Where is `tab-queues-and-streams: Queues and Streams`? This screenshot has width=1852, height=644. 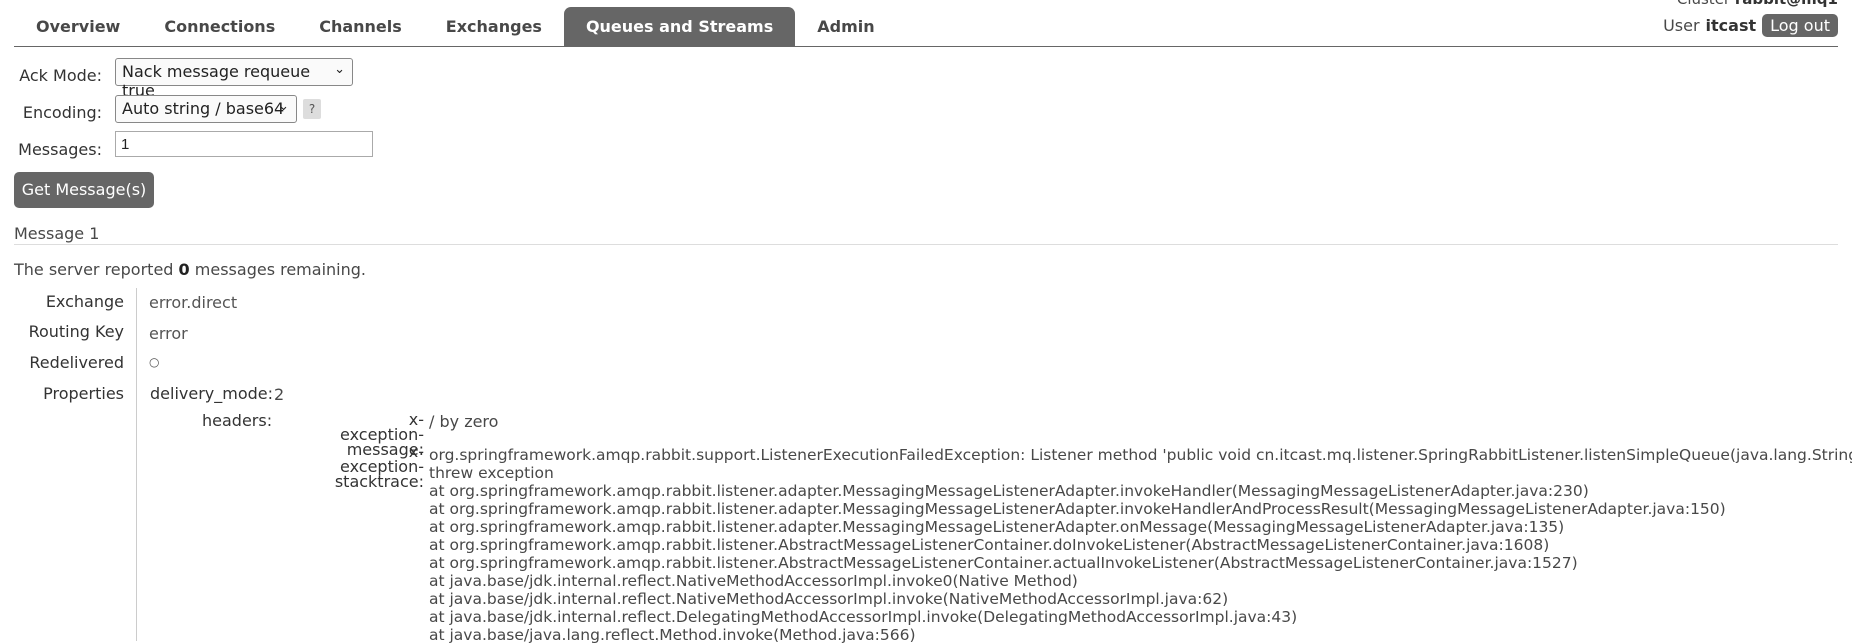 tab-queues-and-streams: Queues and Streams is located at coordinates (679, 27).